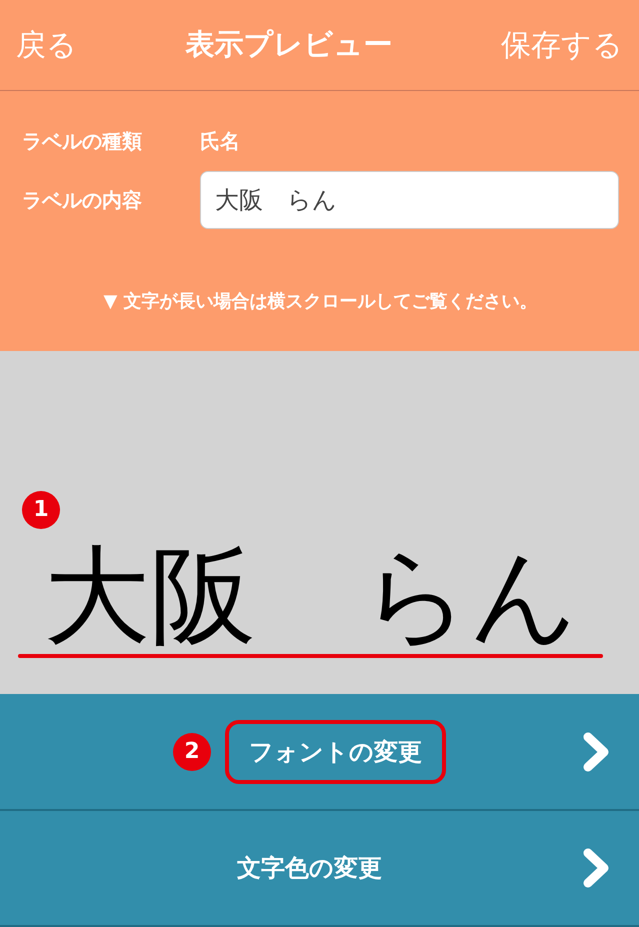 This screenshot has height=927, width=639. I want to click on input-field: 大阪 らん, so click(409, 200).